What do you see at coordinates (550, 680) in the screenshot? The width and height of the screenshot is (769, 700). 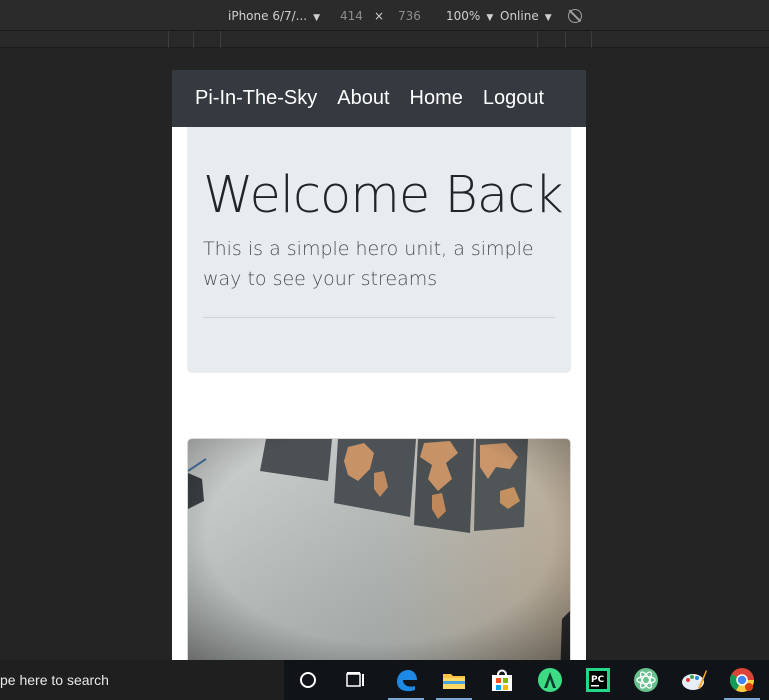 I see `android-studio-icon` at bounding box center [550, 680].